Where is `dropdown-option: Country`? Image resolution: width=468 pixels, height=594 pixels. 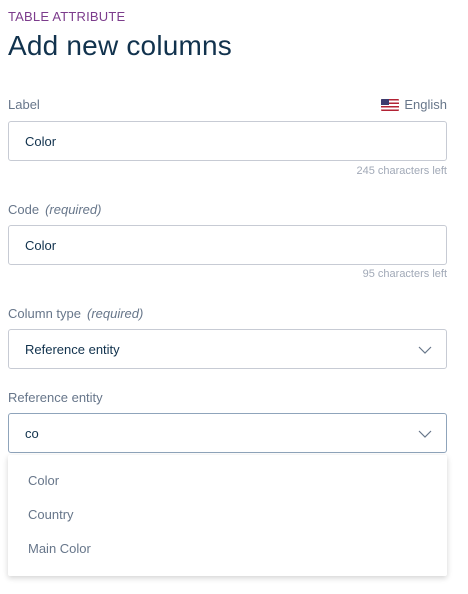 dropdown-option: Country is located at coordinates (227, 514).